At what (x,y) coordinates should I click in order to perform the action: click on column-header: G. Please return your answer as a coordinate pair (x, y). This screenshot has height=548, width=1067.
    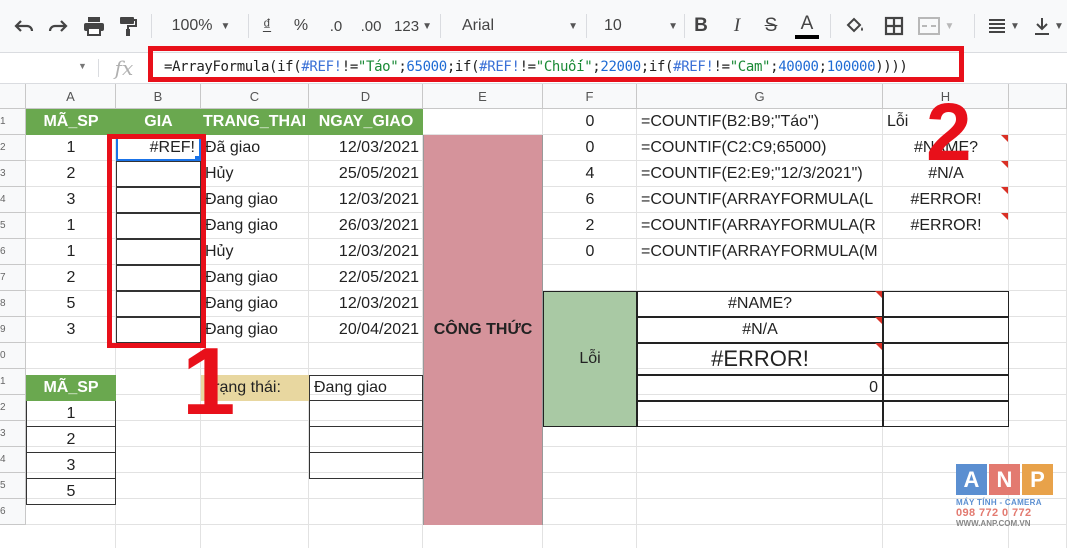
    Looking at the image, I should click on (760, 96).